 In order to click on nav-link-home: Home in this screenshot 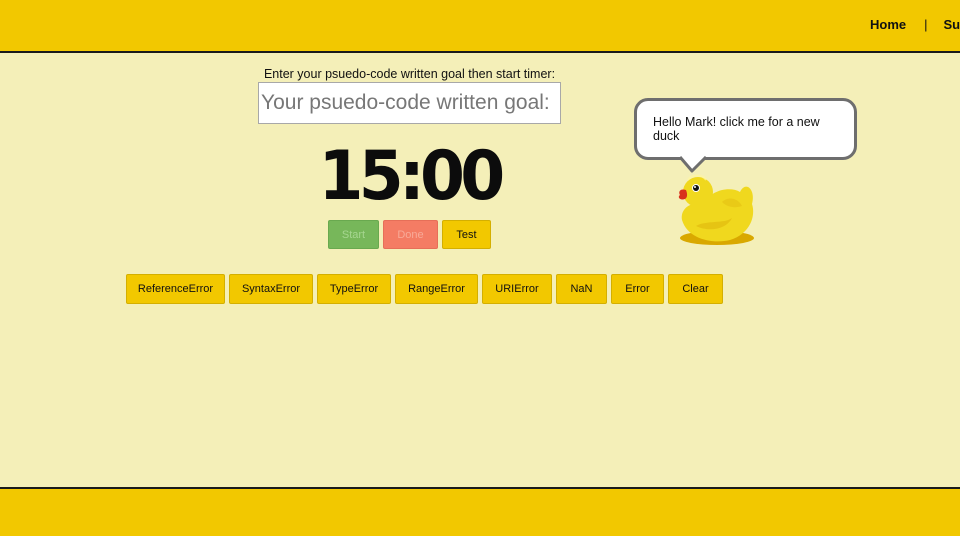, I will do `click(888, 24)`.